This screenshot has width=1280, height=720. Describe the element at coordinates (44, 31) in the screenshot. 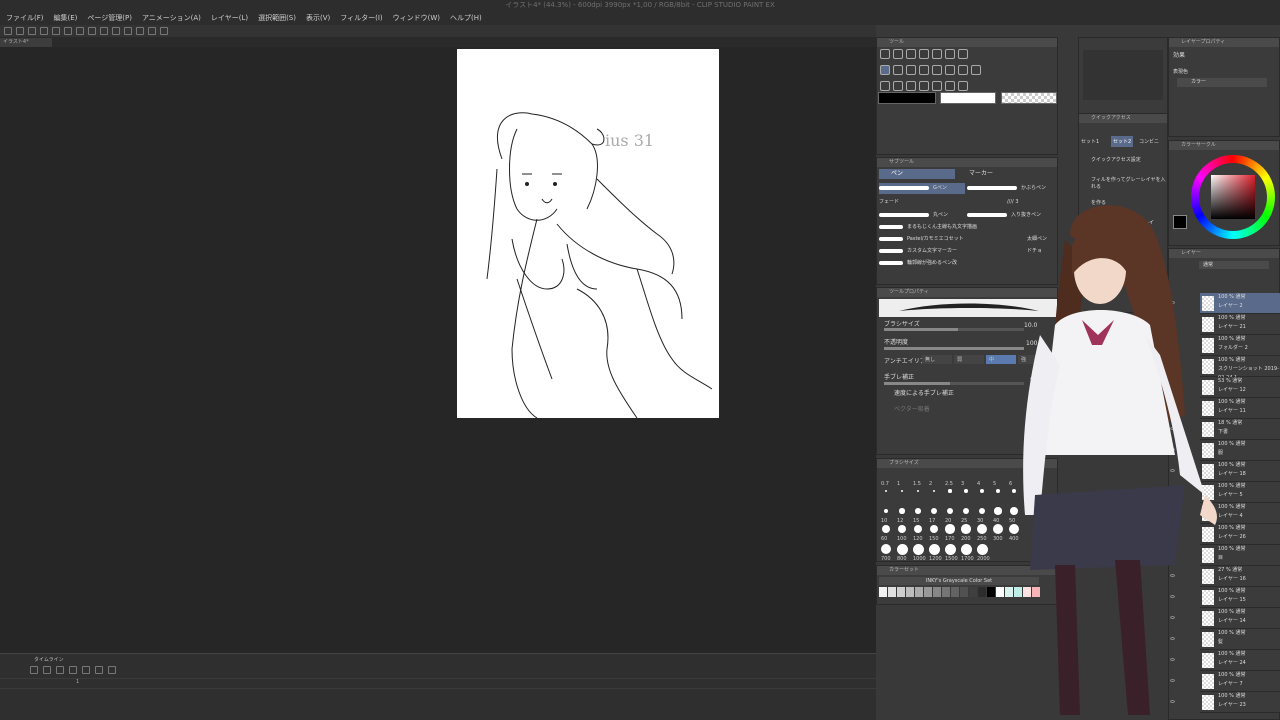

I see `export-icon` at that location.